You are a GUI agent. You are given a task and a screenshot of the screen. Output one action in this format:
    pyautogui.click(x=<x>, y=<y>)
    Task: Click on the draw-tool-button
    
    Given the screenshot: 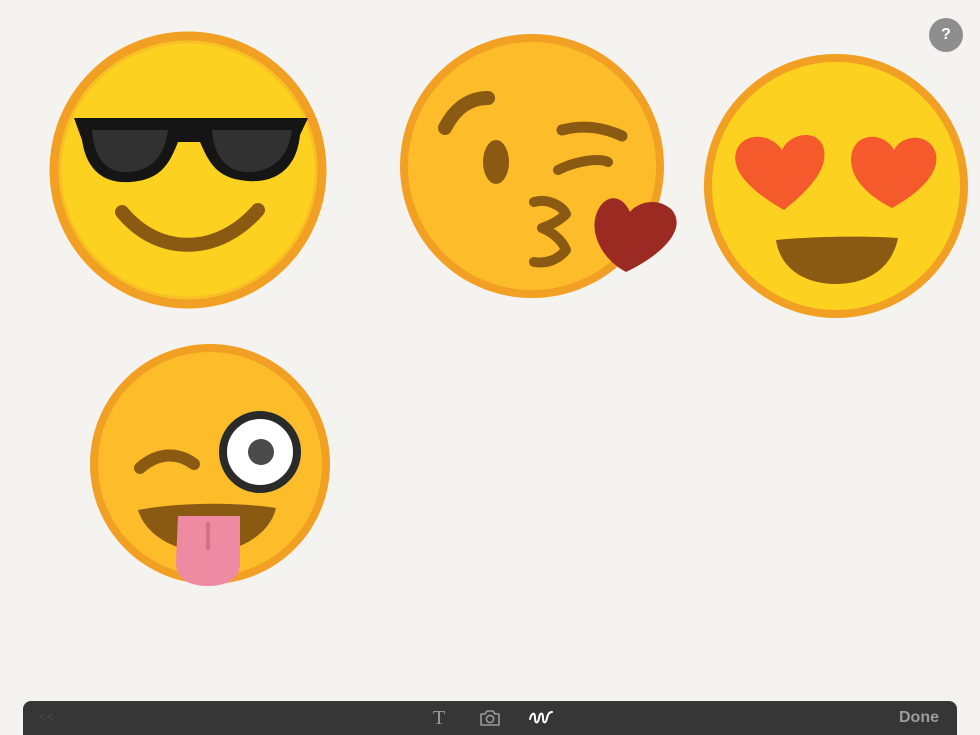 What is the action you would take?
    pyautogui.click(x=541, y=718)
    